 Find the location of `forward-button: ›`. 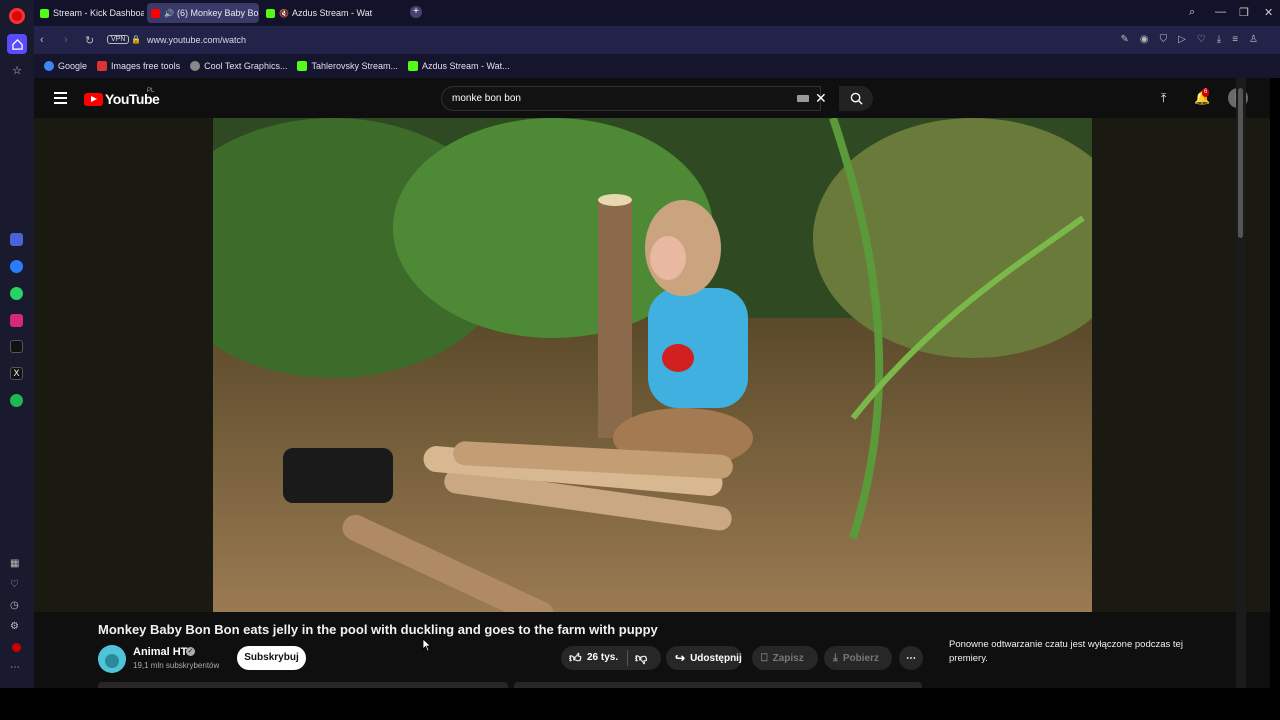

forward-button: › is located at coordinates (66, 40).